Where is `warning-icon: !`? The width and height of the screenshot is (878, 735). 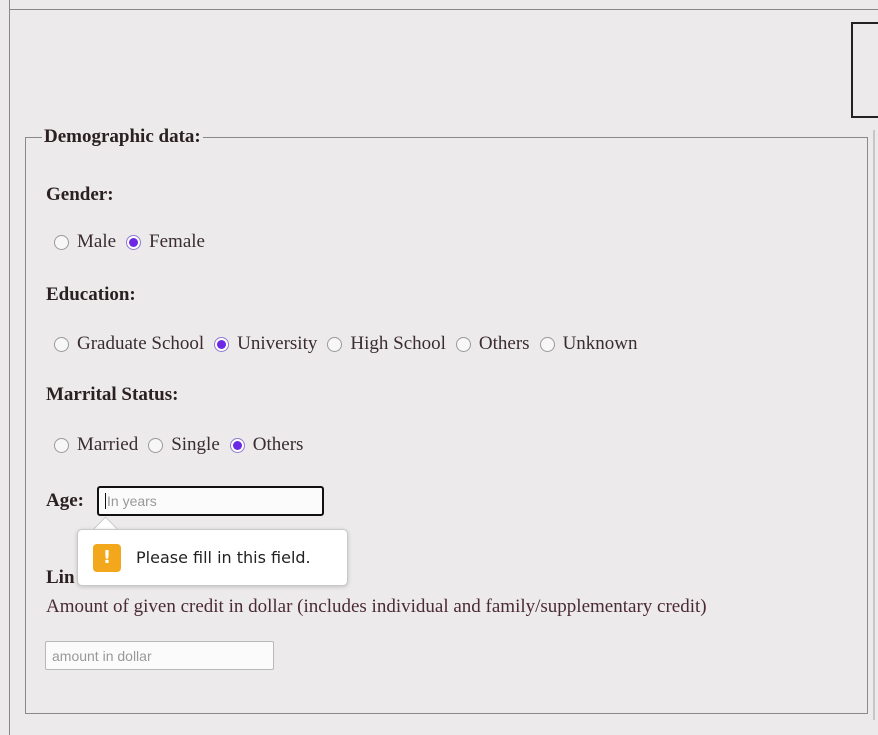 warning-icon: ! is located at coordinates (107, 557).